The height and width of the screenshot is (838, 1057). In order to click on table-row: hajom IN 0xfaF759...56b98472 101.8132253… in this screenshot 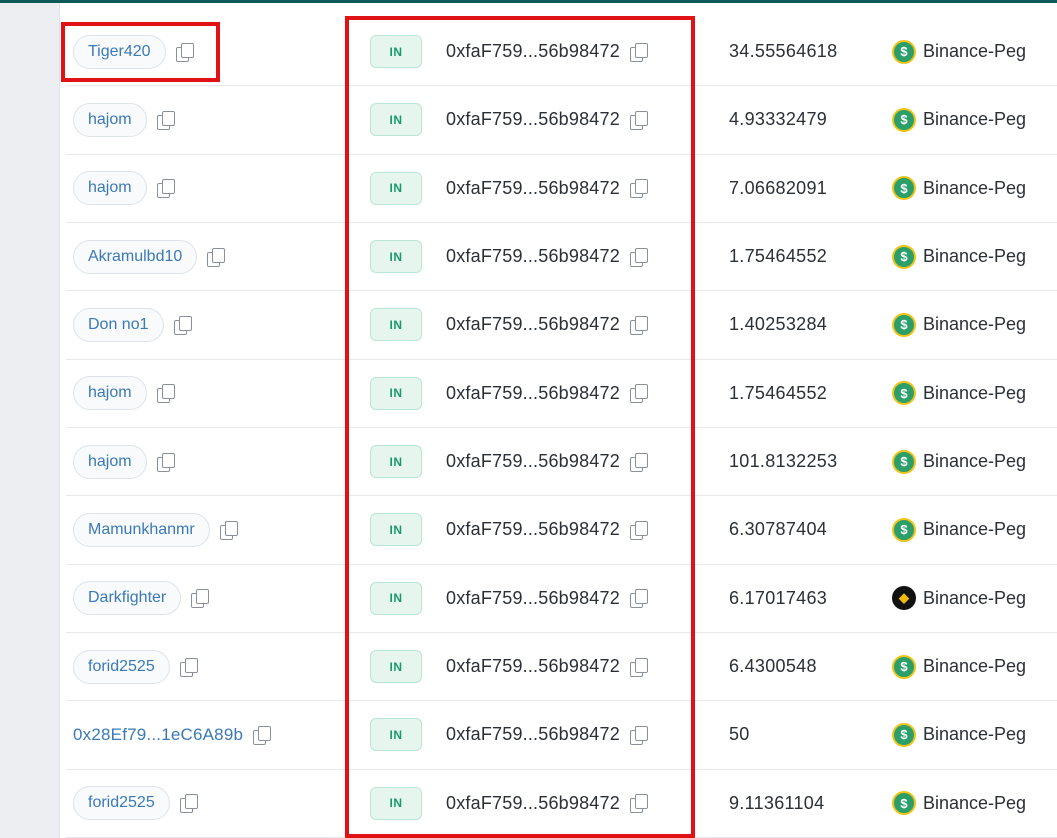, I will do `click(561, 462)`.